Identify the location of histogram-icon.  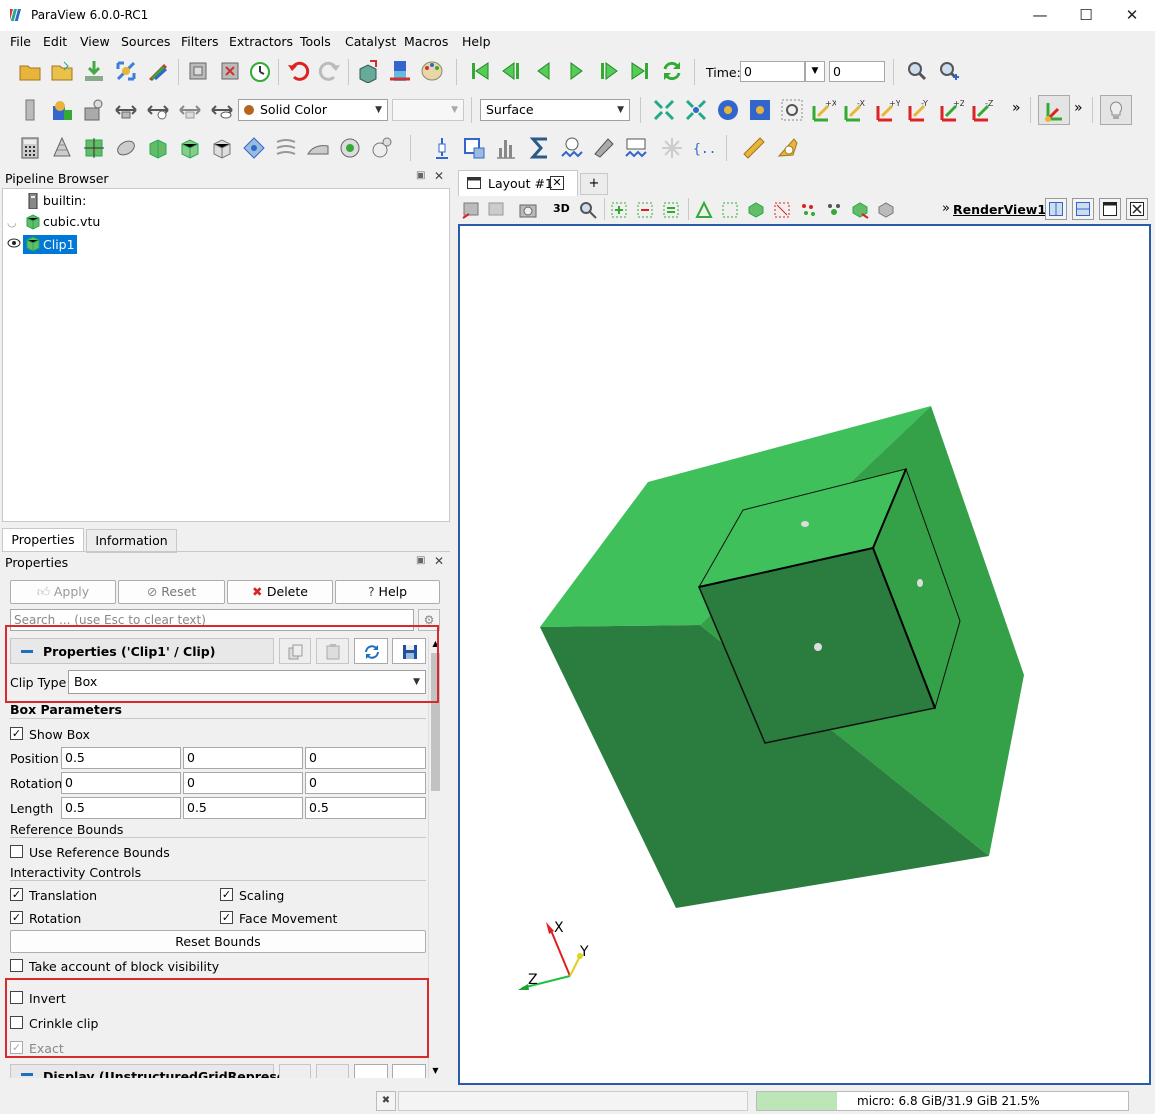
(506, 148).